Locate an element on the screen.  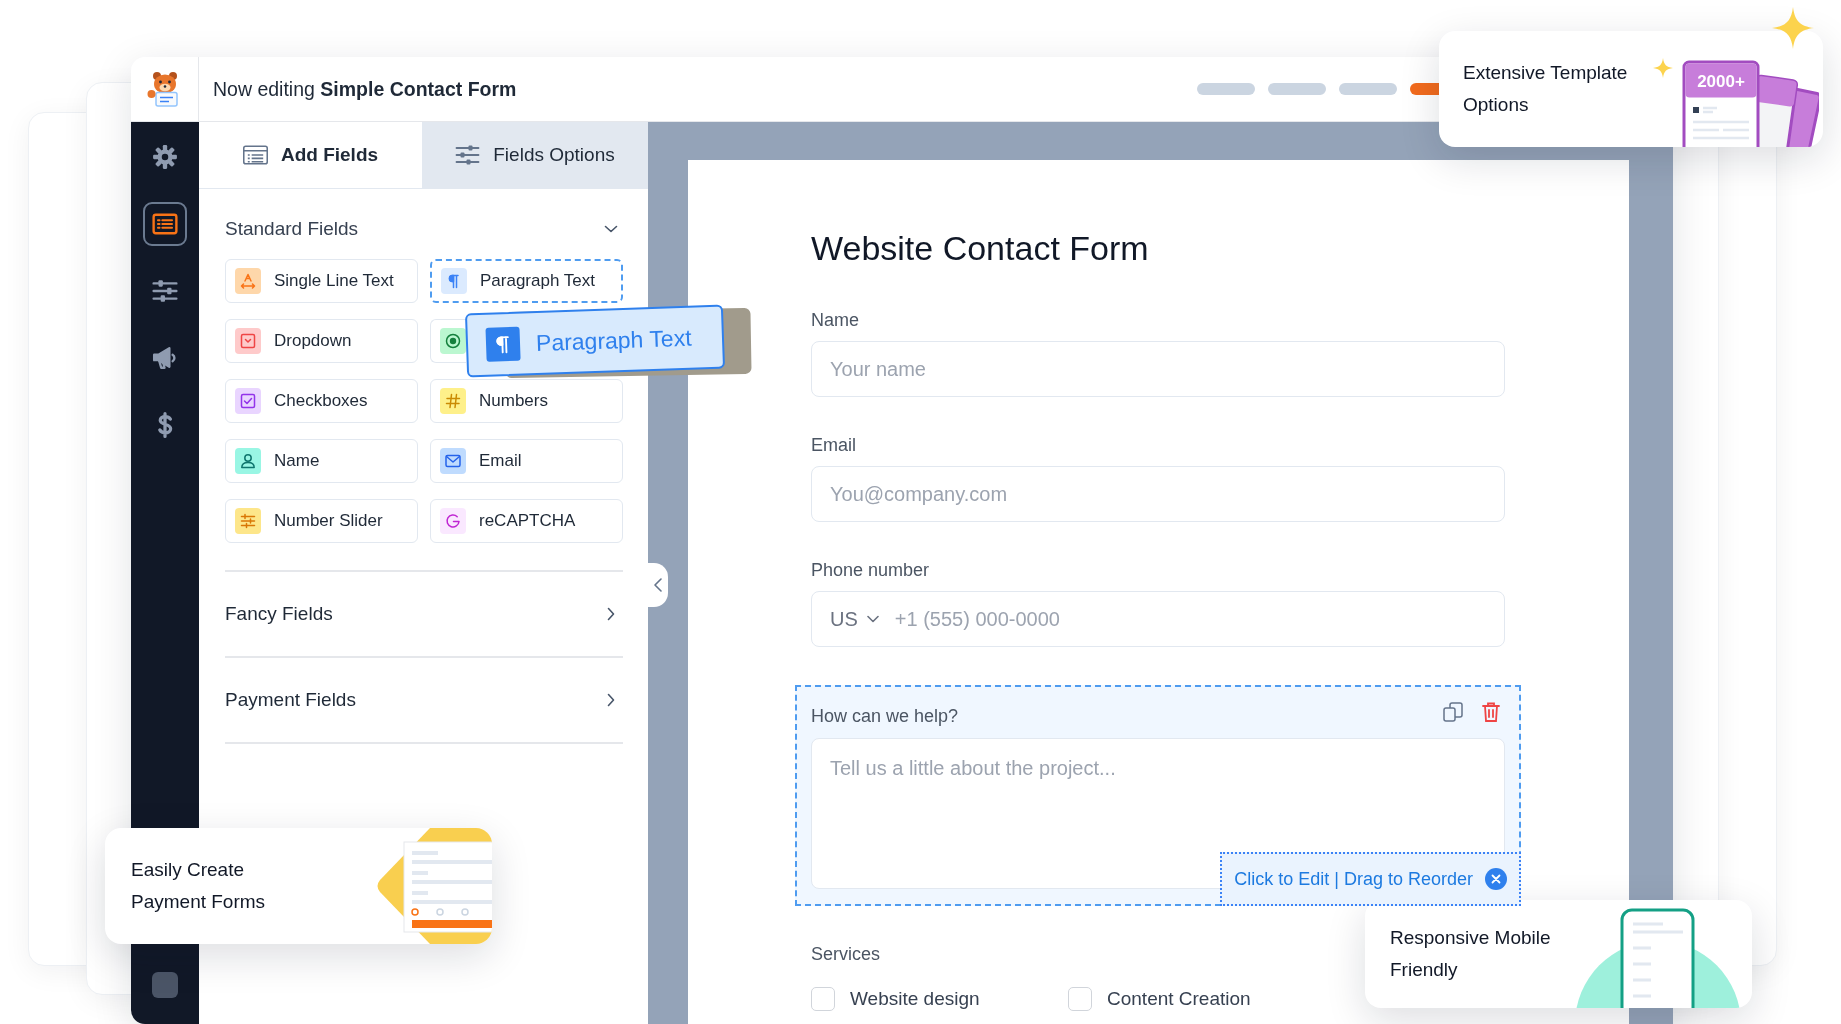
field-button: Email is located at coordinates (526, 461).